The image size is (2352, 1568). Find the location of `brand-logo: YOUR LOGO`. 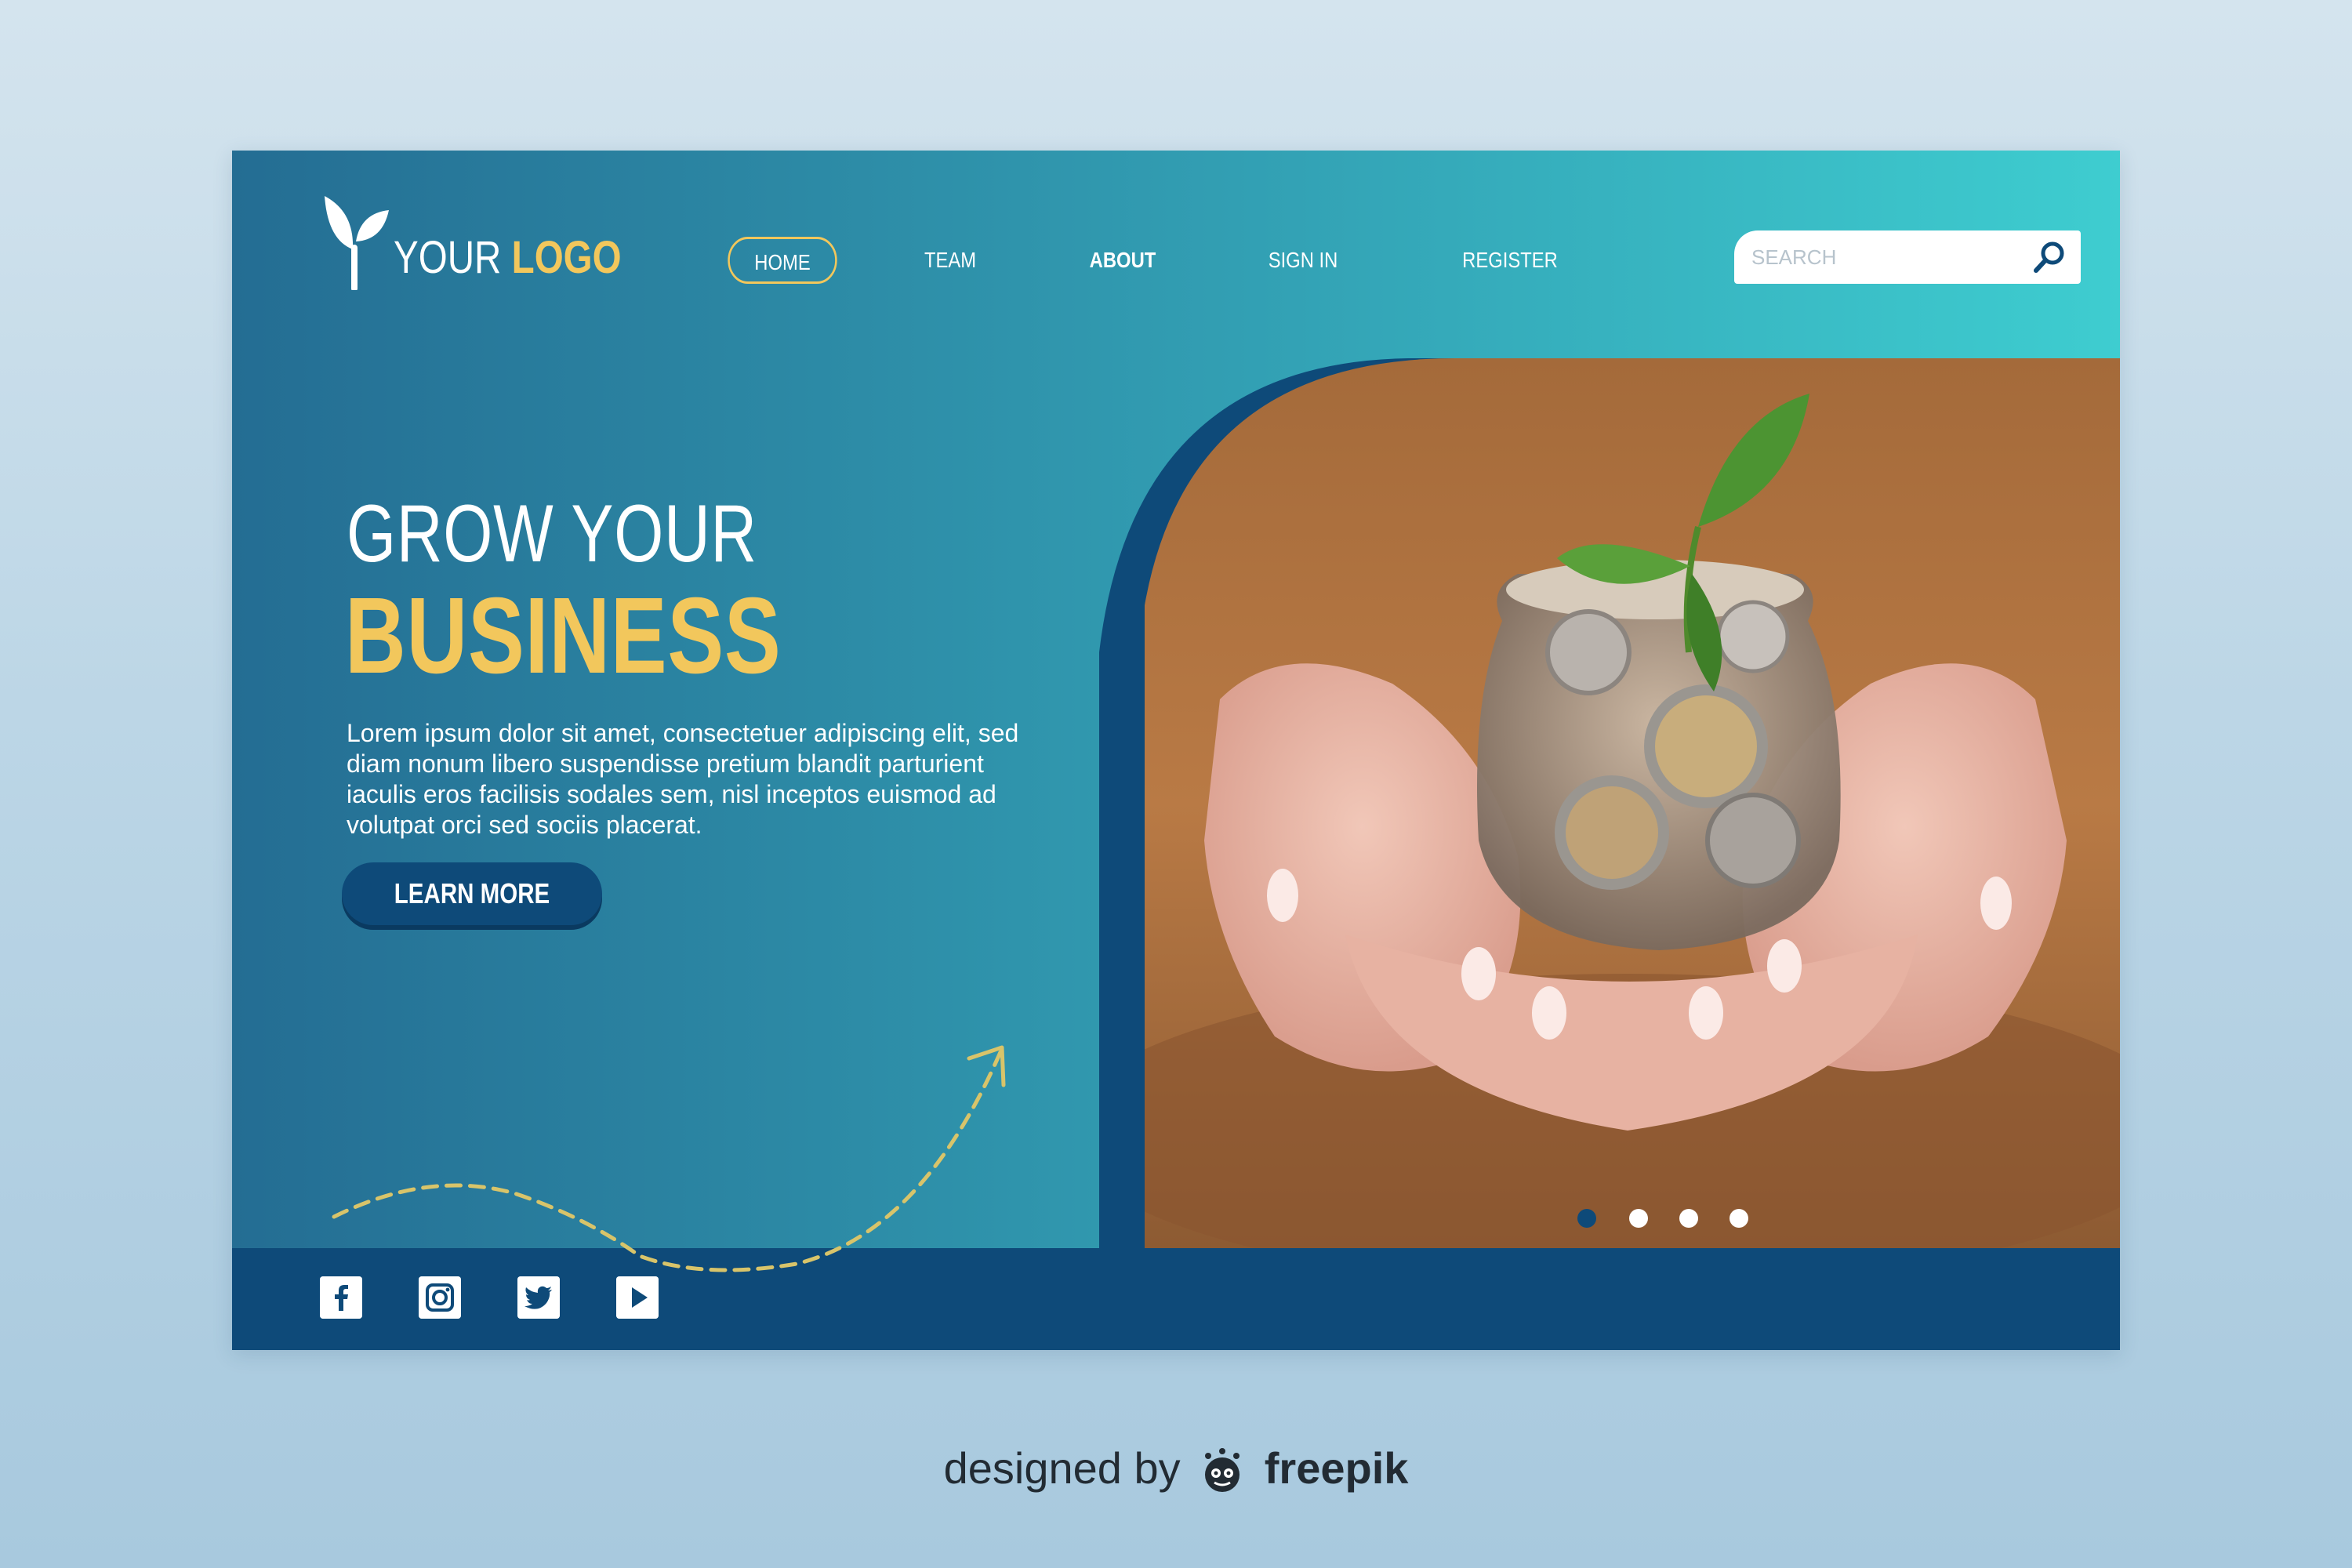

brand-logo: YOUR LOGO is located at coordinates (495, 239).